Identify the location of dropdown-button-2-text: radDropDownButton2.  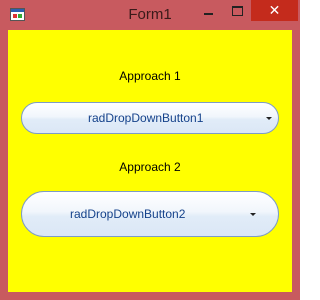
(128, 214).